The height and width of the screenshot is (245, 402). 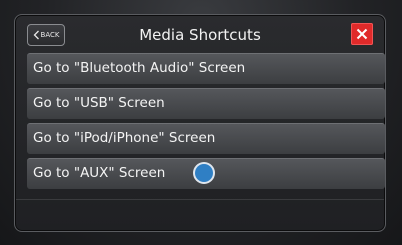 I want to click on shortcut-label: Go to "USB" Screen, so click(x=99, y=103).